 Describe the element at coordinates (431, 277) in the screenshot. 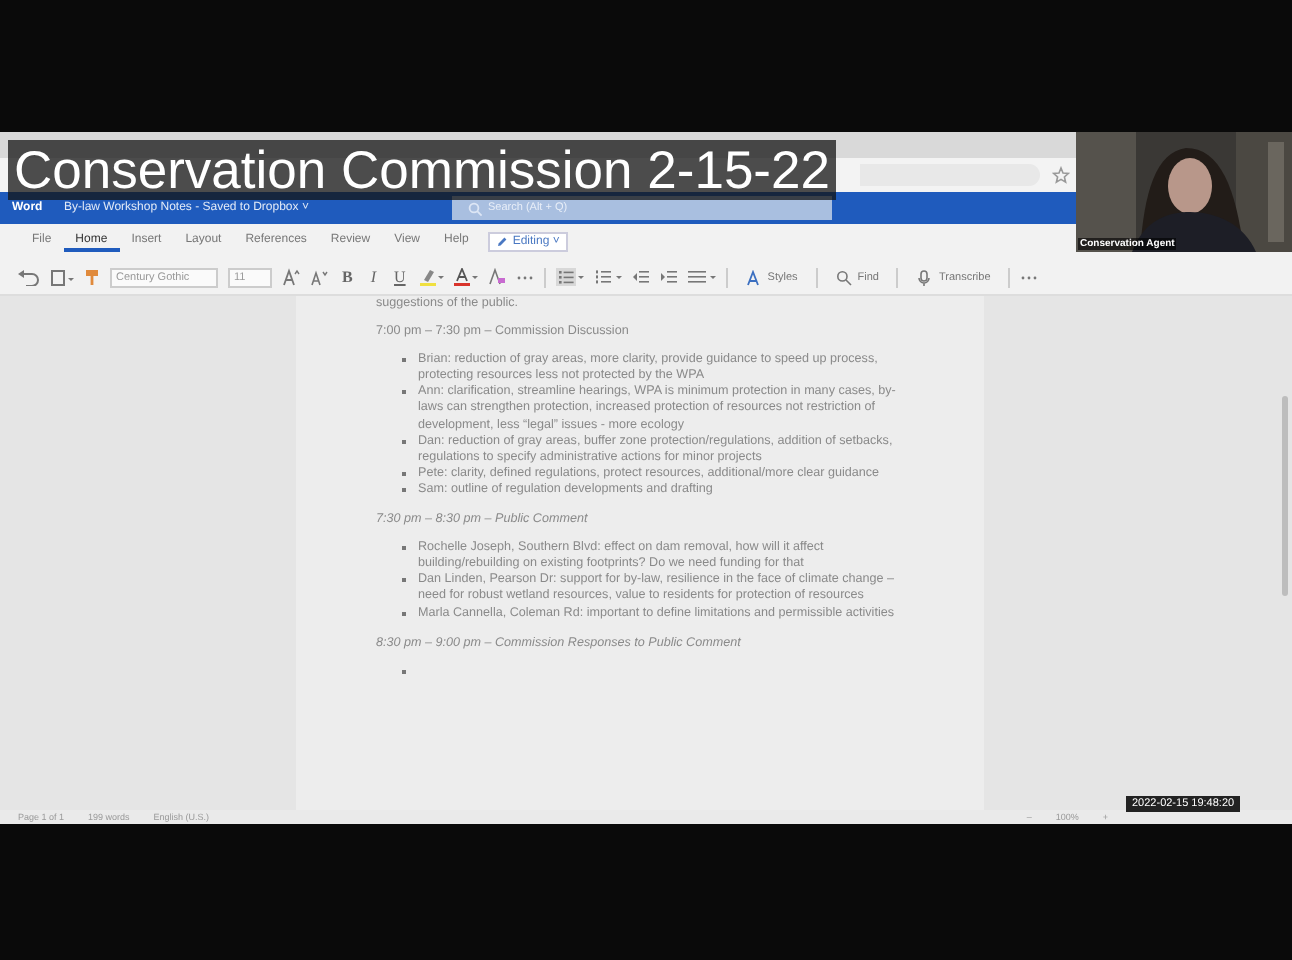

I see `highlighter-icon` at that location.